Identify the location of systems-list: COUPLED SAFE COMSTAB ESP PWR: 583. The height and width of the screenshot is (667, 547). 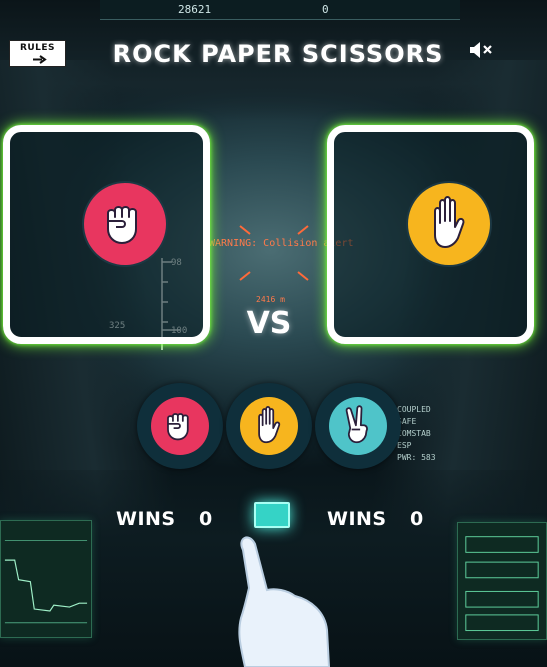
(416, 434).